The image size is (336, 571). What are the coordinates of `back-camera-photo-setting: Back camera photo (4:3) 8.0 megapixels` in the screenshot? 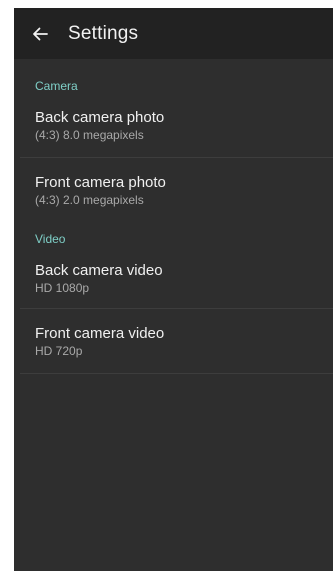 It's located at (173, 126).